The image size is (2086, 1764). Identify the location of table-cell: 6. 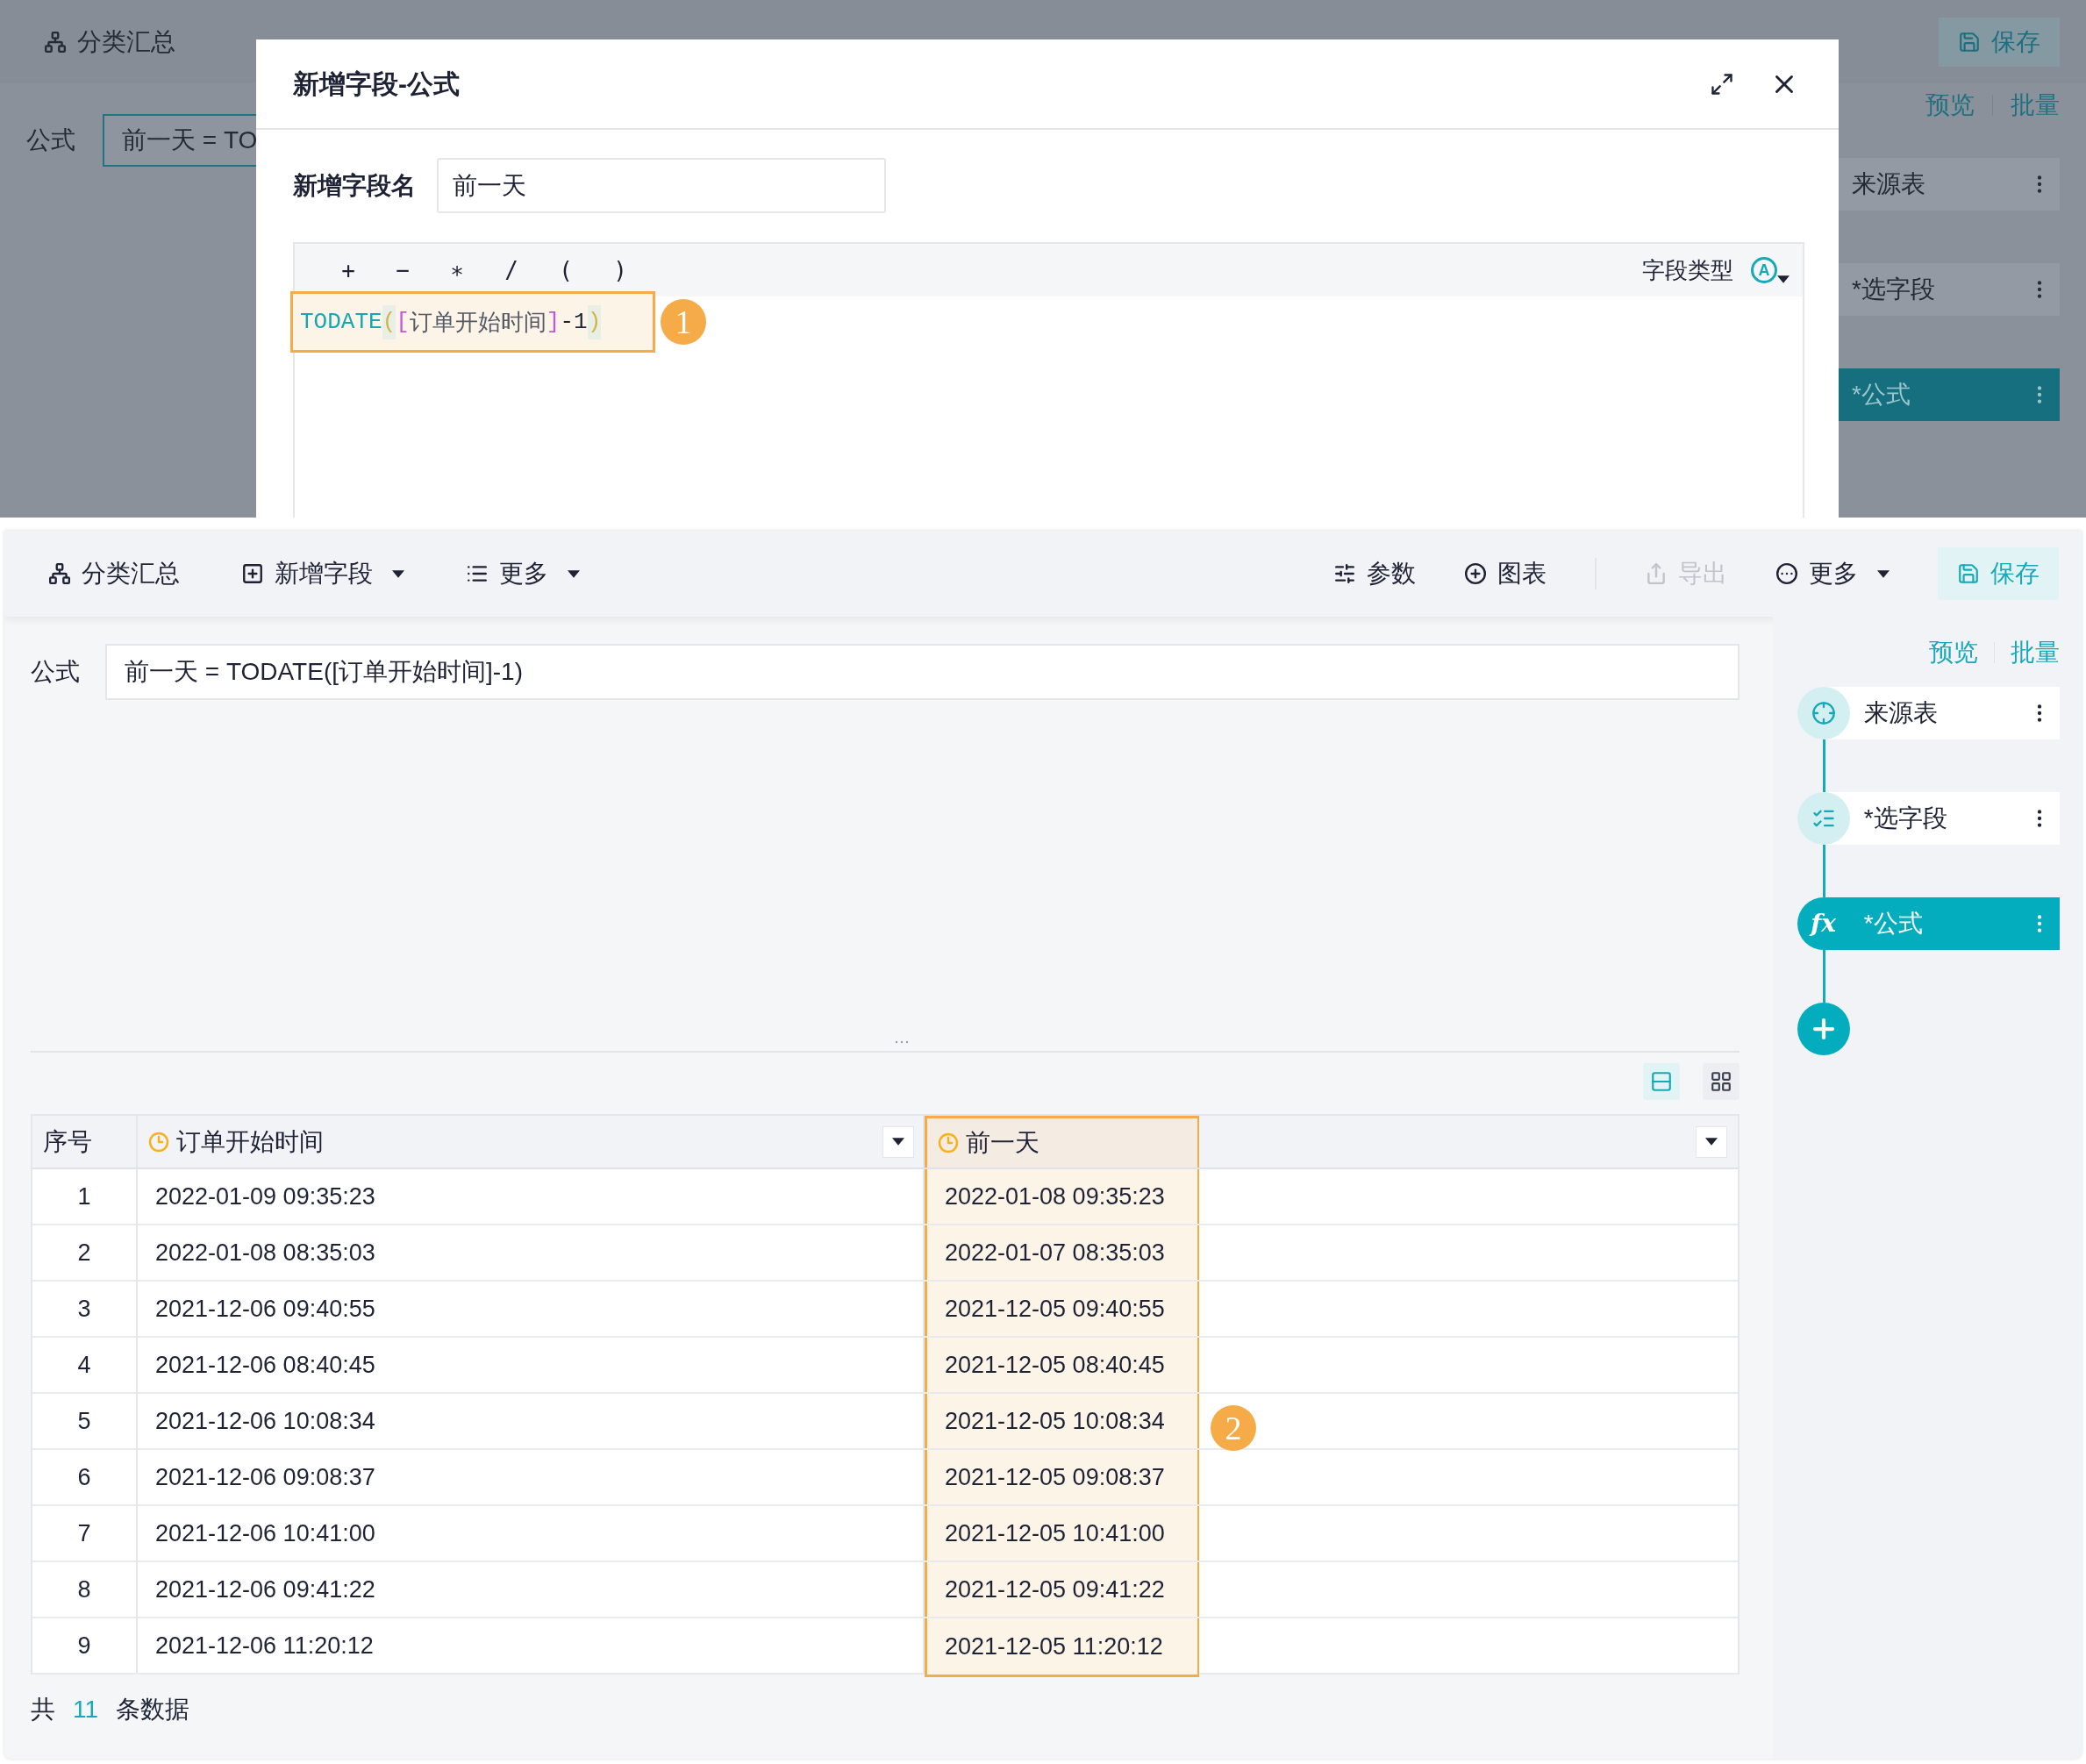
(85, 1477).